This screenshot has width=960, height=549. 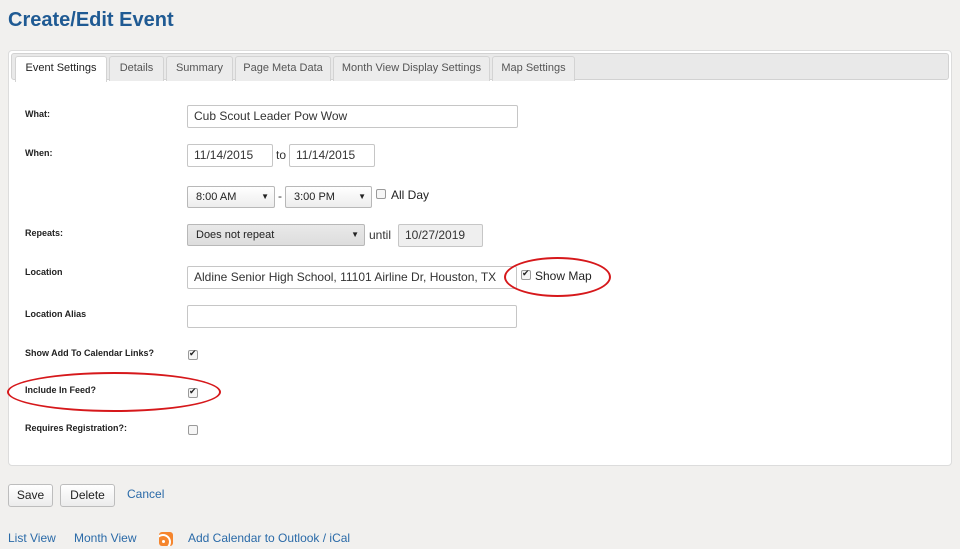 What do you see at coordinates (44, 233) in the screenshot?
I see `repeats-label: Repeats:` at bounding box center [44, 233].